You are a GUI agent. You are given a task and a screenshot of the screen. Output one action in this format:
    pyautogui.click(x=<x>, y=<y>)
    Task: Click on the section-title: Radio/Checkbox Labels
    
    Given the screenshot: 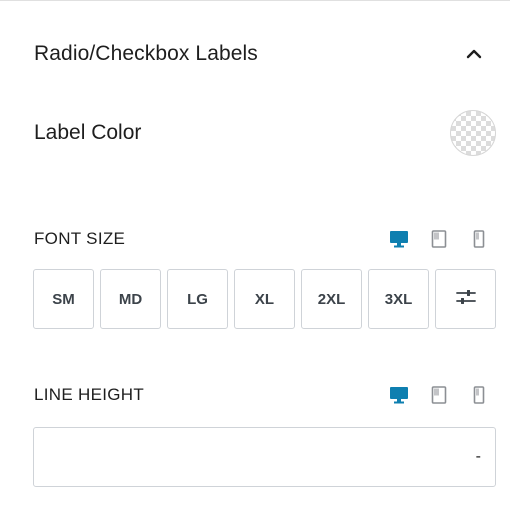 What is the action you would take?
    pyautogui.click(x=146, y=53)
    